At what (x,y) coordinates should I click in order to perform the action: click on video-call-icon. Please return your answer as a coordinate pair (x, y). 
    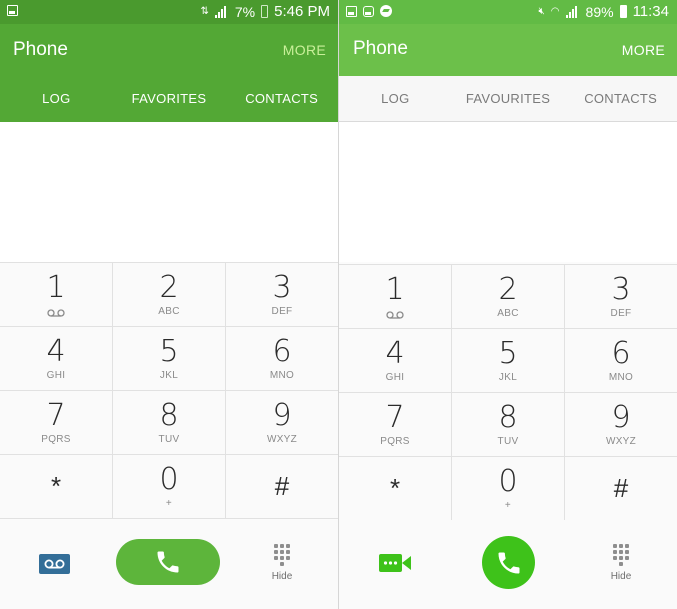
    Looking at the image, I should click on (395, 563).